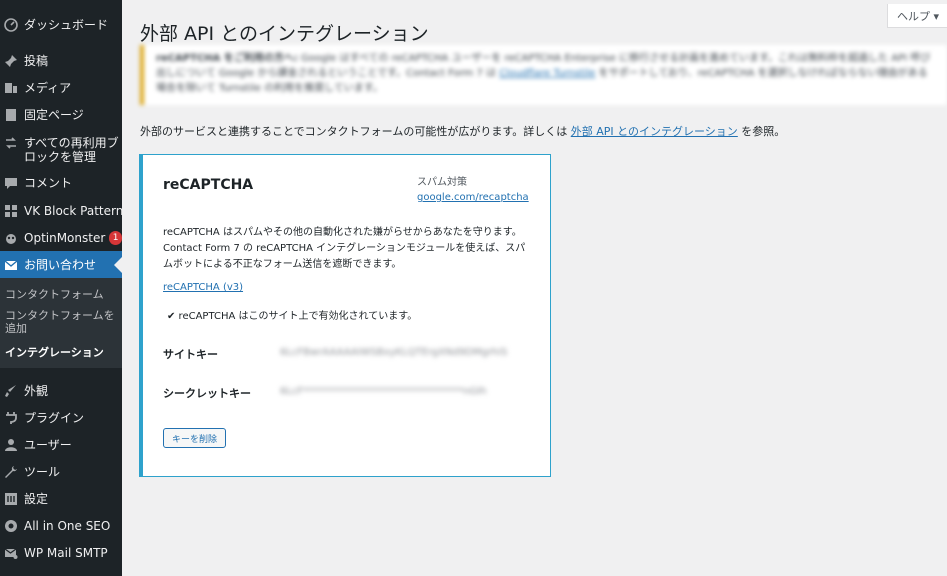 This screenshot has width=947, height=576. What do you see at coordinates (11, 183) in the screenshot?
I see `comment-icon` at bounding box center [11, 183].